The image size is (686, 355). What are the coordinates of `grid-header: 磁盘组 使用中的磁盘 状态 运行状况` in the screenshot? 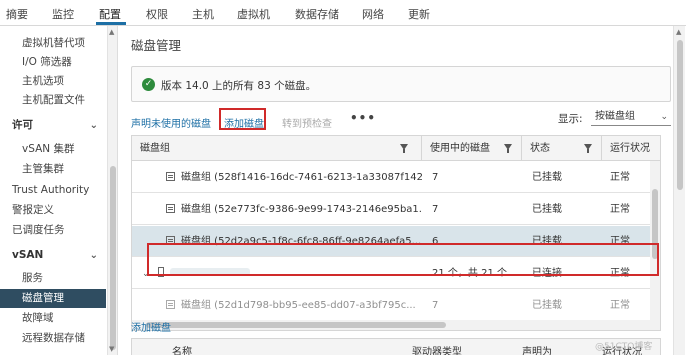 It's located at (396, 148).